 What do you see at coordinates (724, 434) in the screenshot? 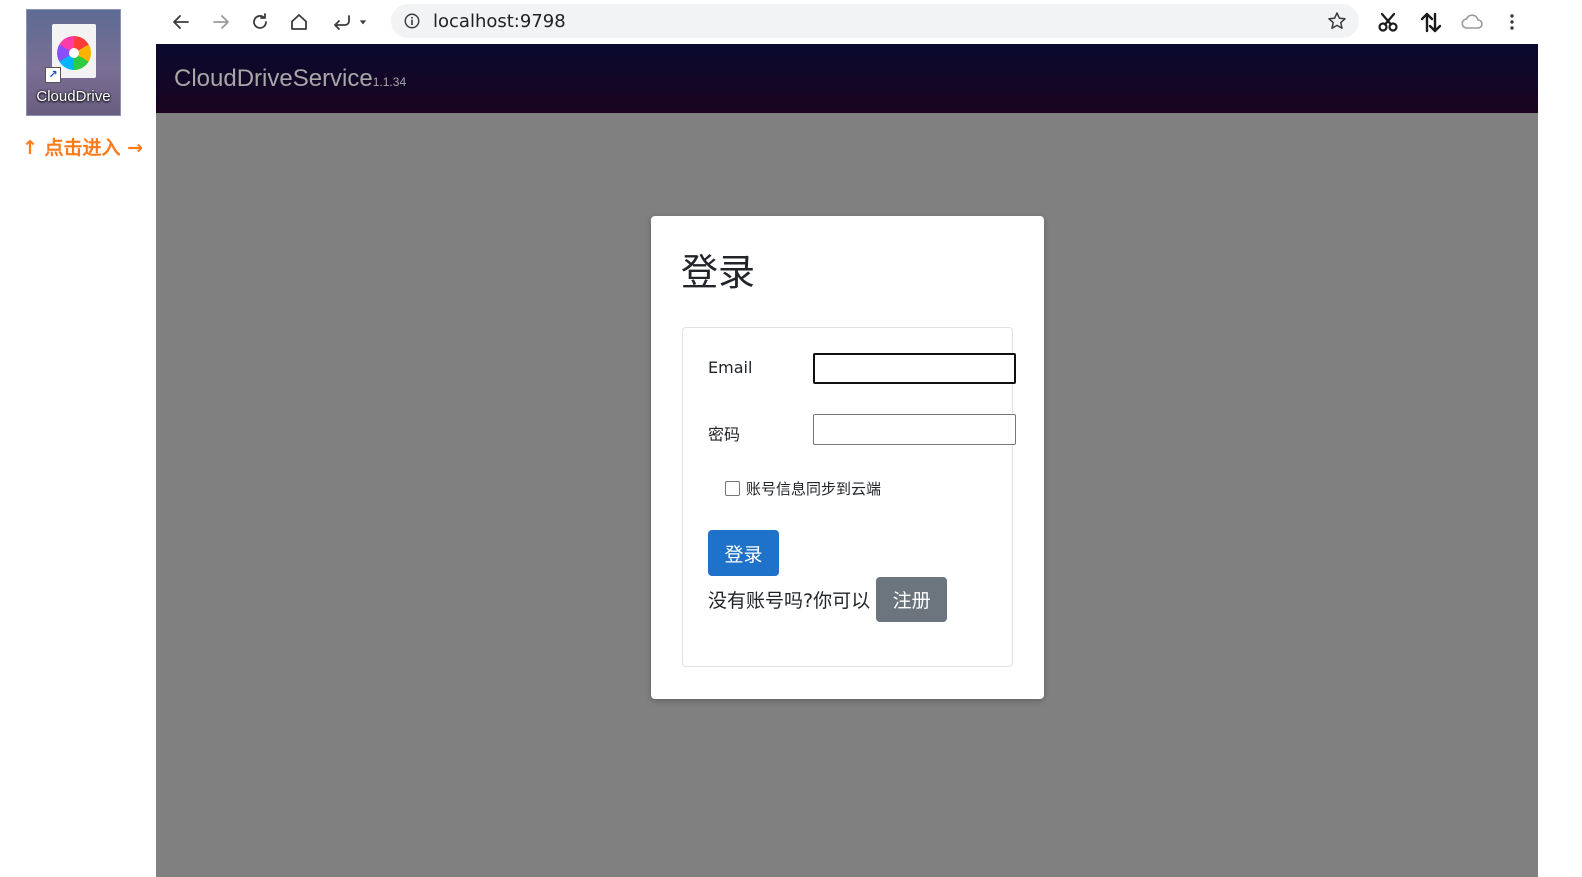
I see `password-label: 密码` at bounding box center [724, 434].